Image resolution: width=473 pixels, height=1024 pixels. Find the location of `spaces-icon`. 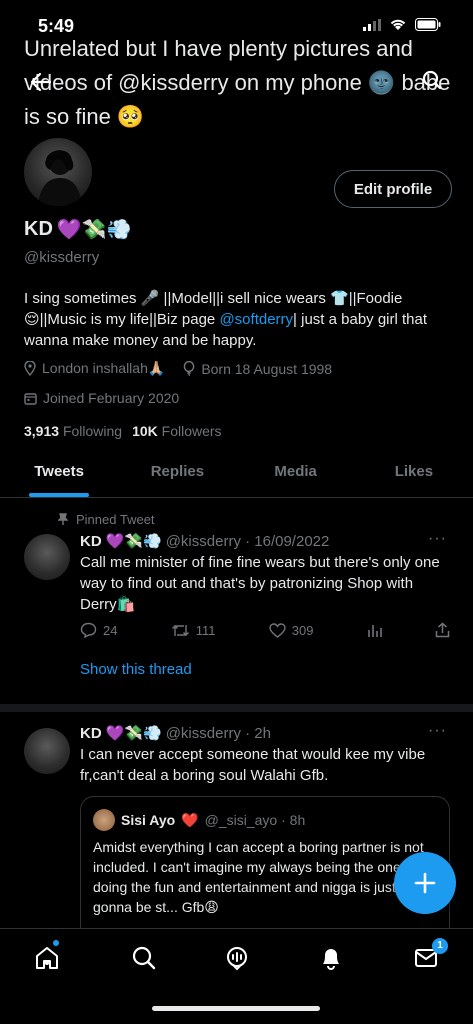

spaces-icon is located at coordinates (237, 958).